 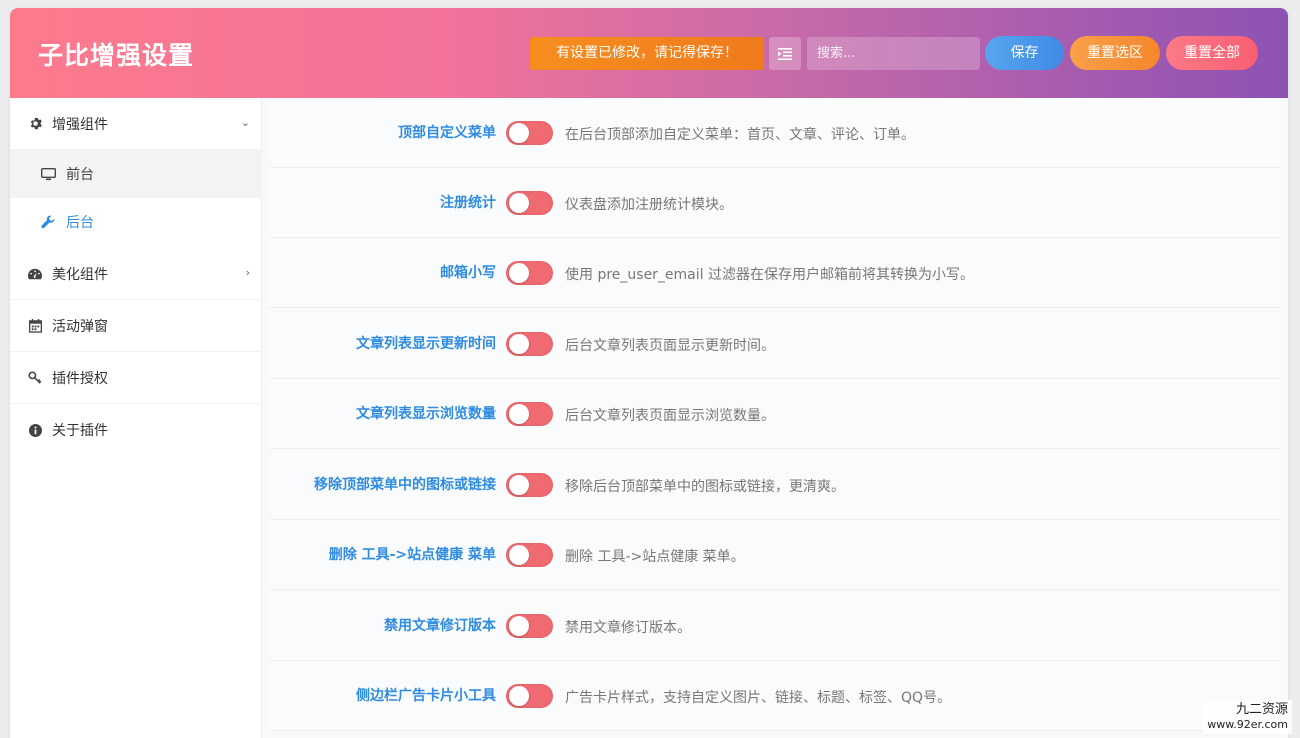 What do you see at coordinates (35, 325) in the screenshot?
I see `calendar-icon` at bounding box center [35, 325].